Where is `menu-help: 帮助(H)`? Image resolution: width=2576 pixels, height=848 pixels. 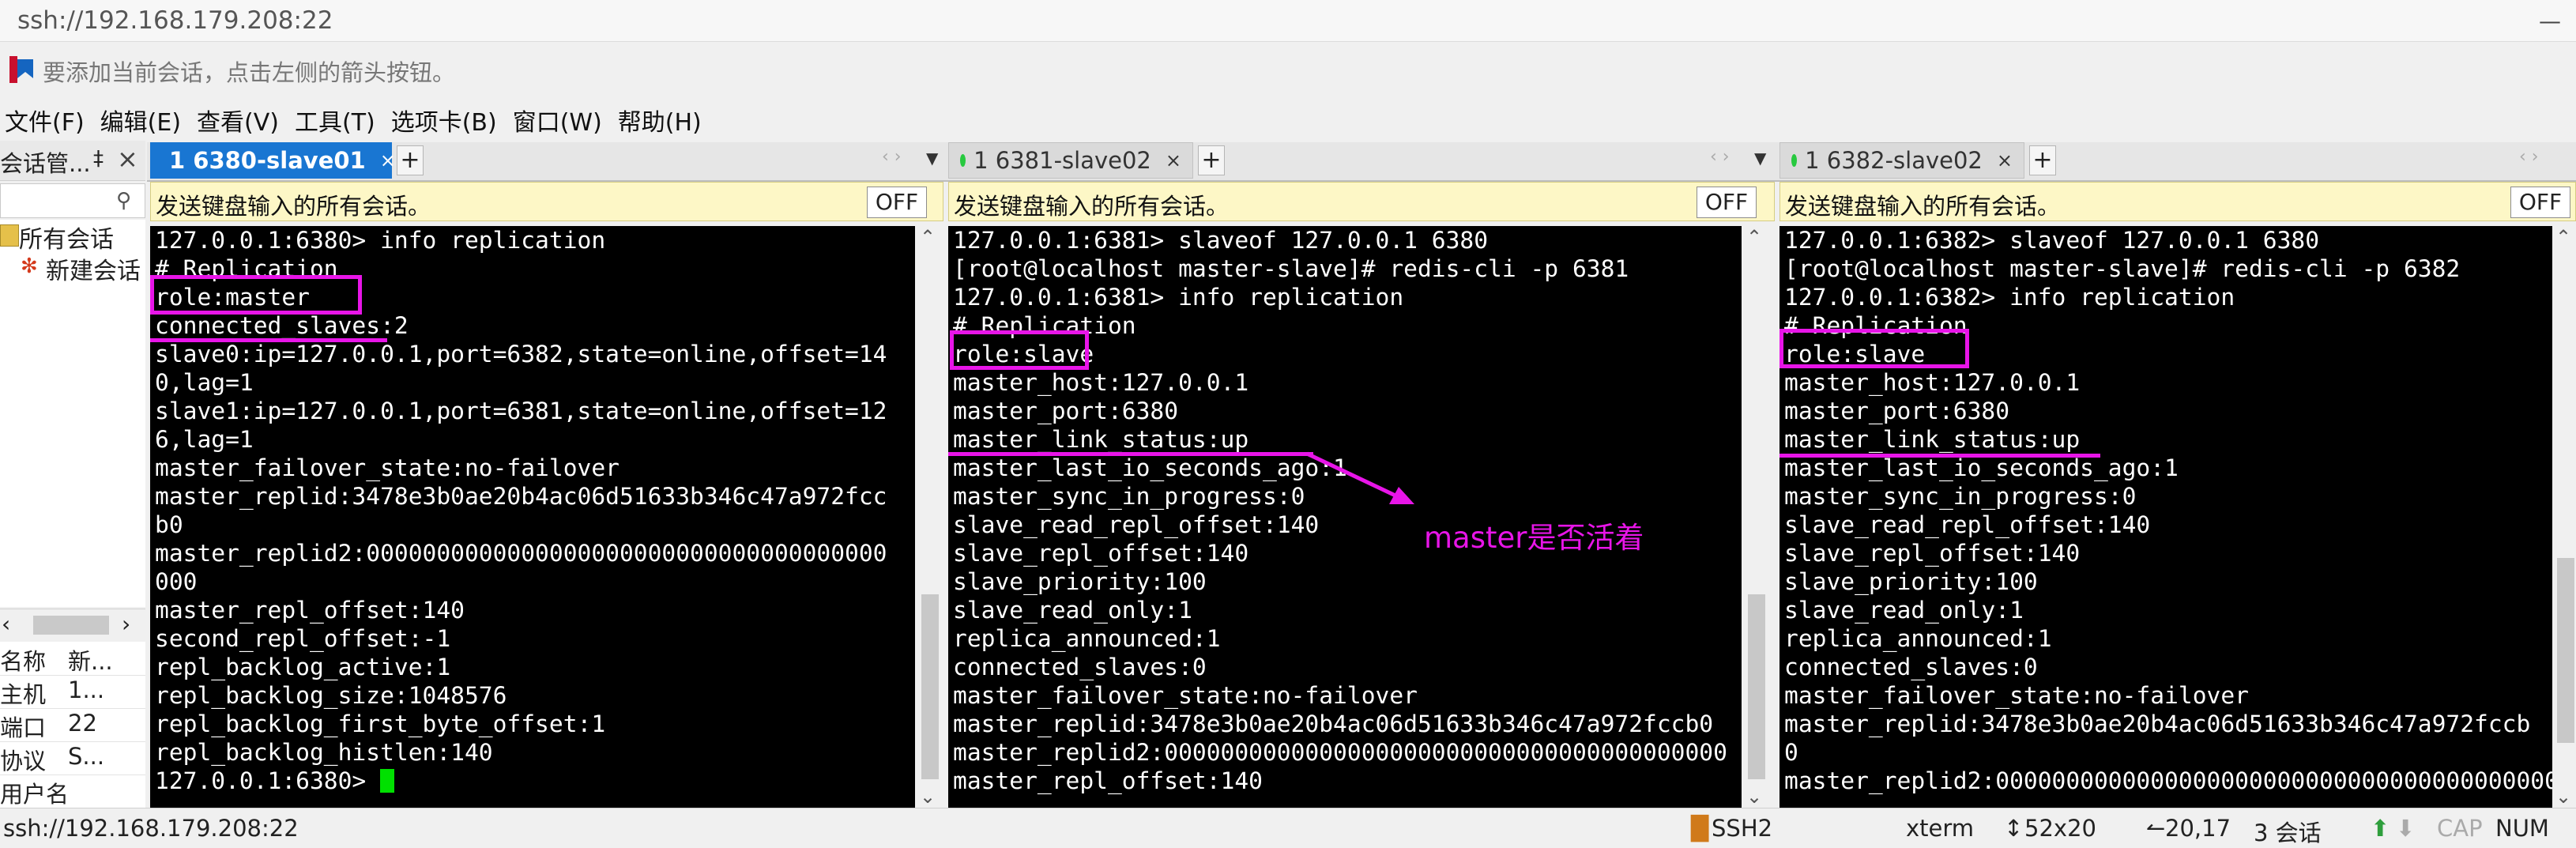 menu-help: 帮助(H) is located at coordinates (663, 120).